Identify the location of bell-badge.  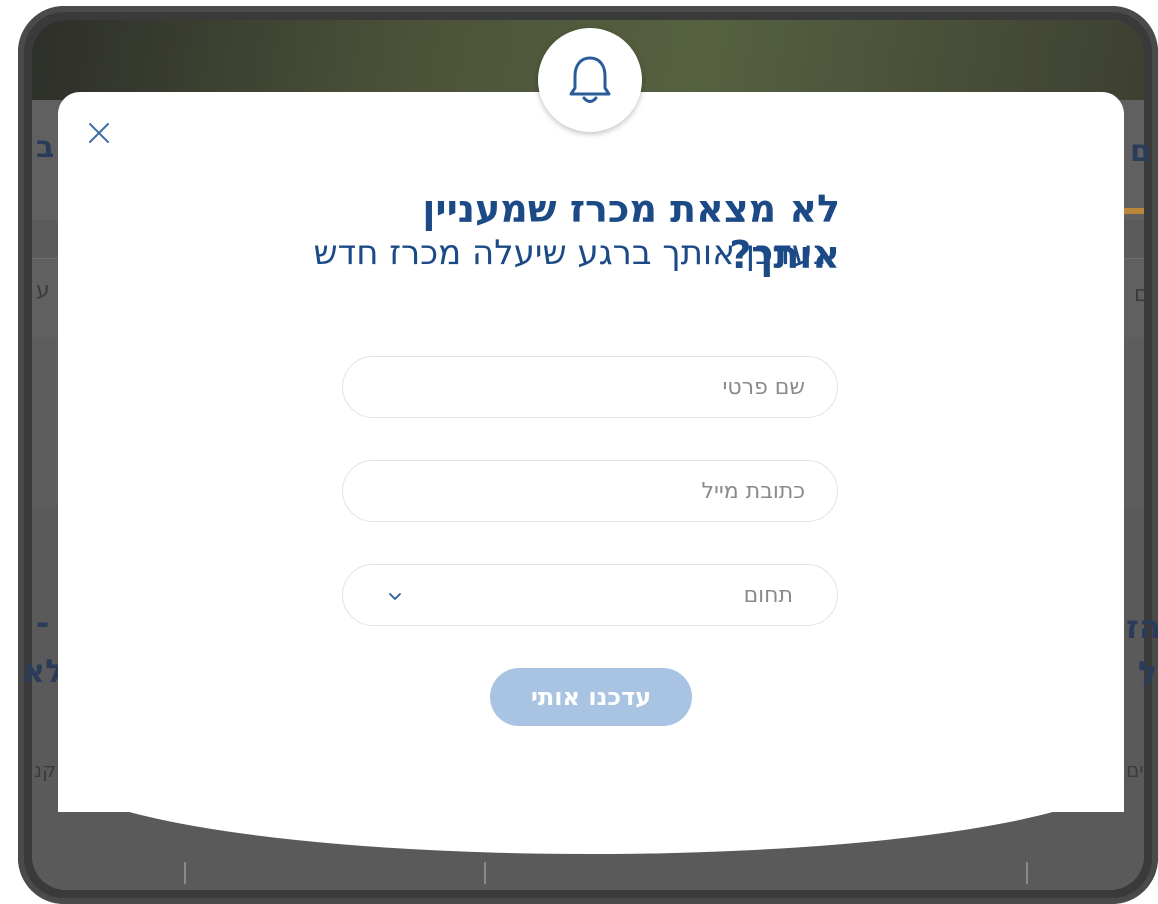
(590, 80).